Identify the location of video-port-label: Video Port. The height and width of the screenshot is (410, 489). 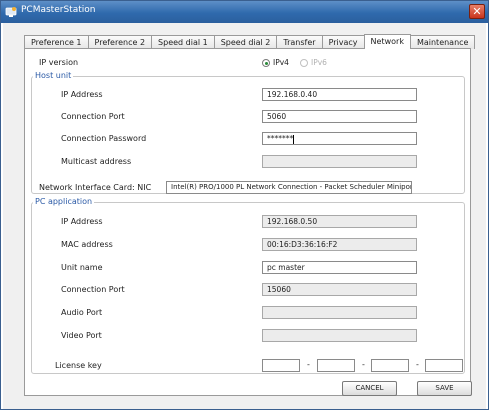
(81, 335).